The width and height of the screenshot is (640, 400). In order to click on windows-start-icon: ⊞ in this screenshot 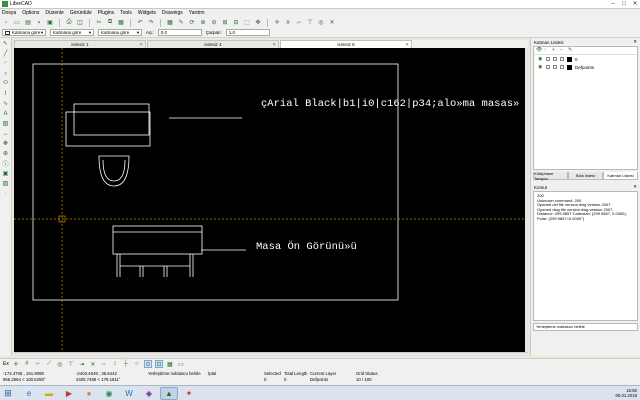, I will do `click(8, 393)`.